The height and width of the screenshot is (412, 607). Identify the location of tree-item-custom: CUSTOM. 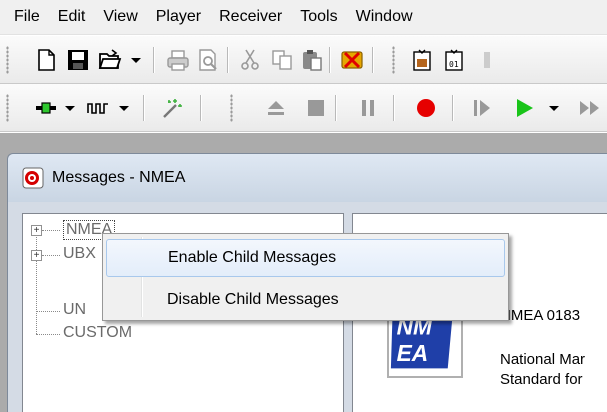
(173, 334).